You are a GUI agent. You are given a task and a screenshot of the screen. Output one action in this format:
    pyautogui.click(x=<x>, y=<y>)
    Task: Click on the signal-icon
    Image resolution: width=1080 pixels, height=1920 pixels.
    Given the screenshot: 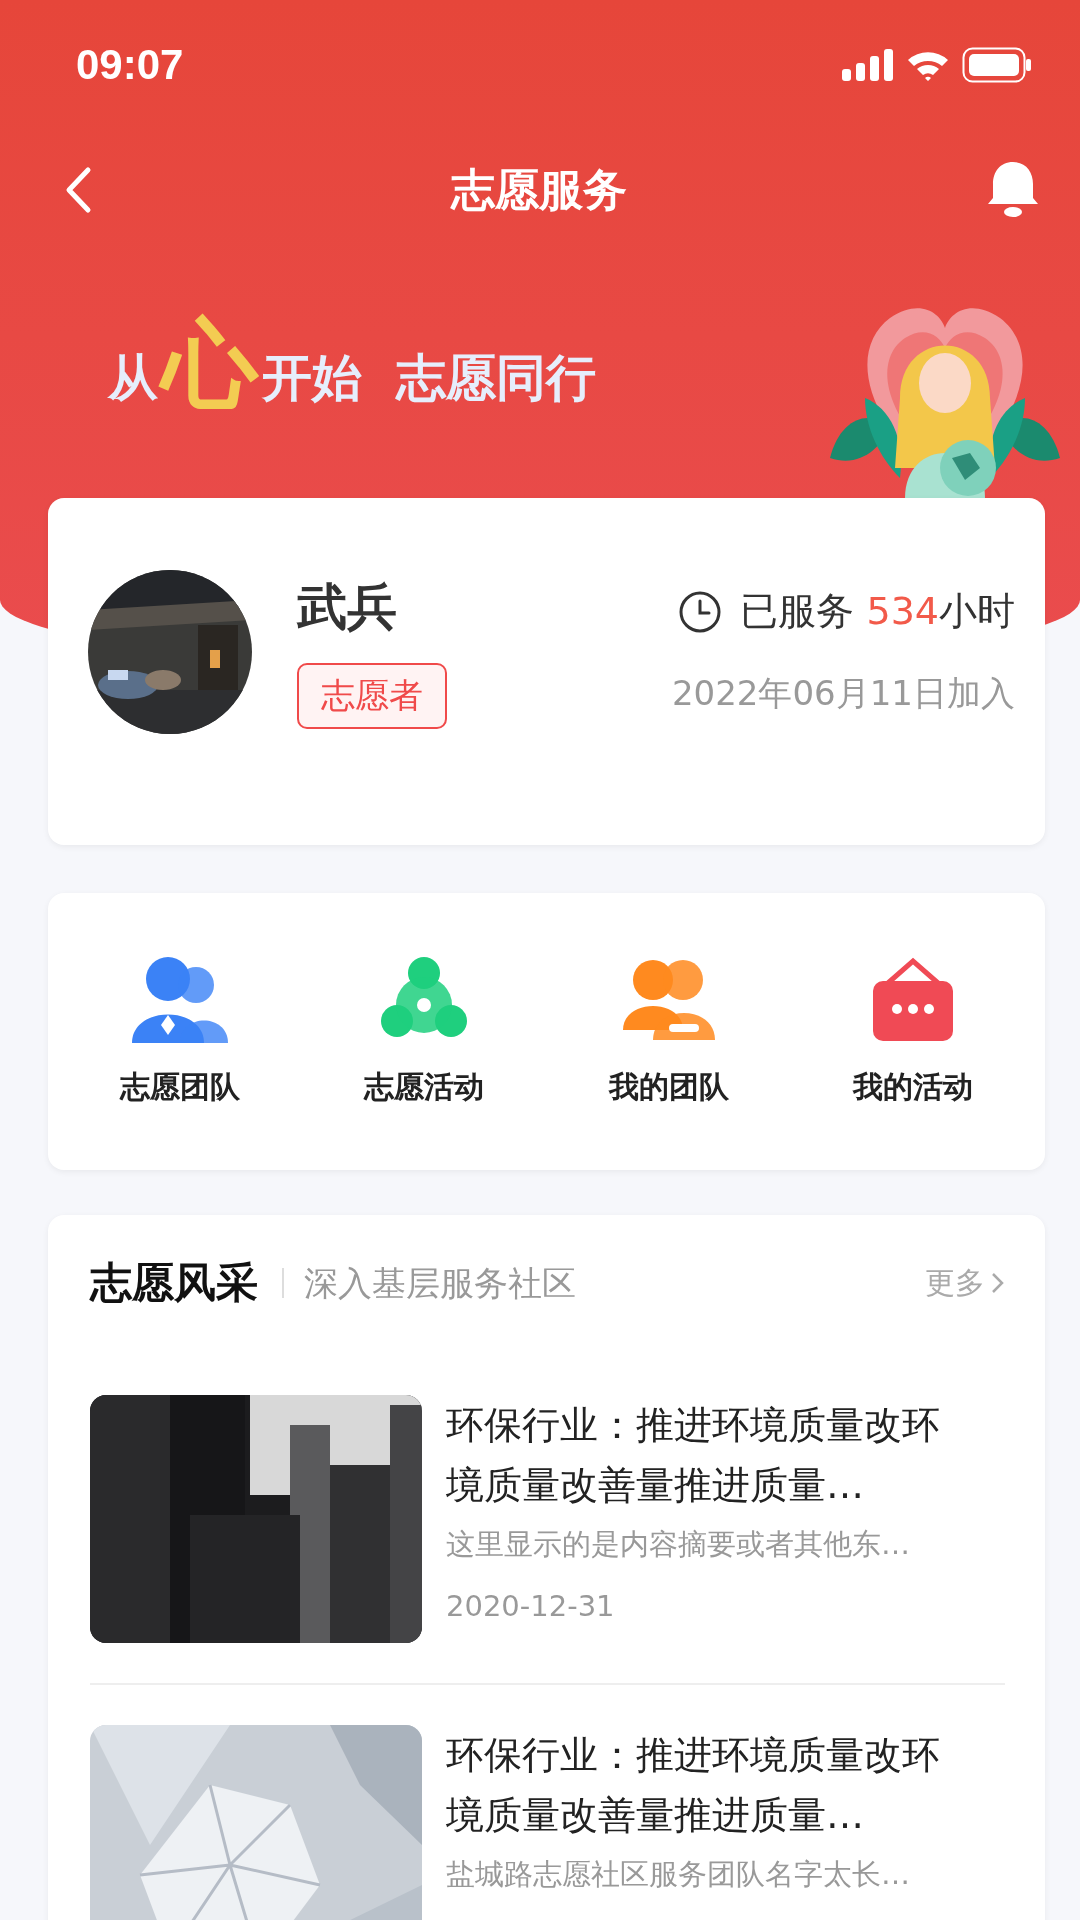 What is the action you would take?
    pyautogui.click(x=868, y=65)
    